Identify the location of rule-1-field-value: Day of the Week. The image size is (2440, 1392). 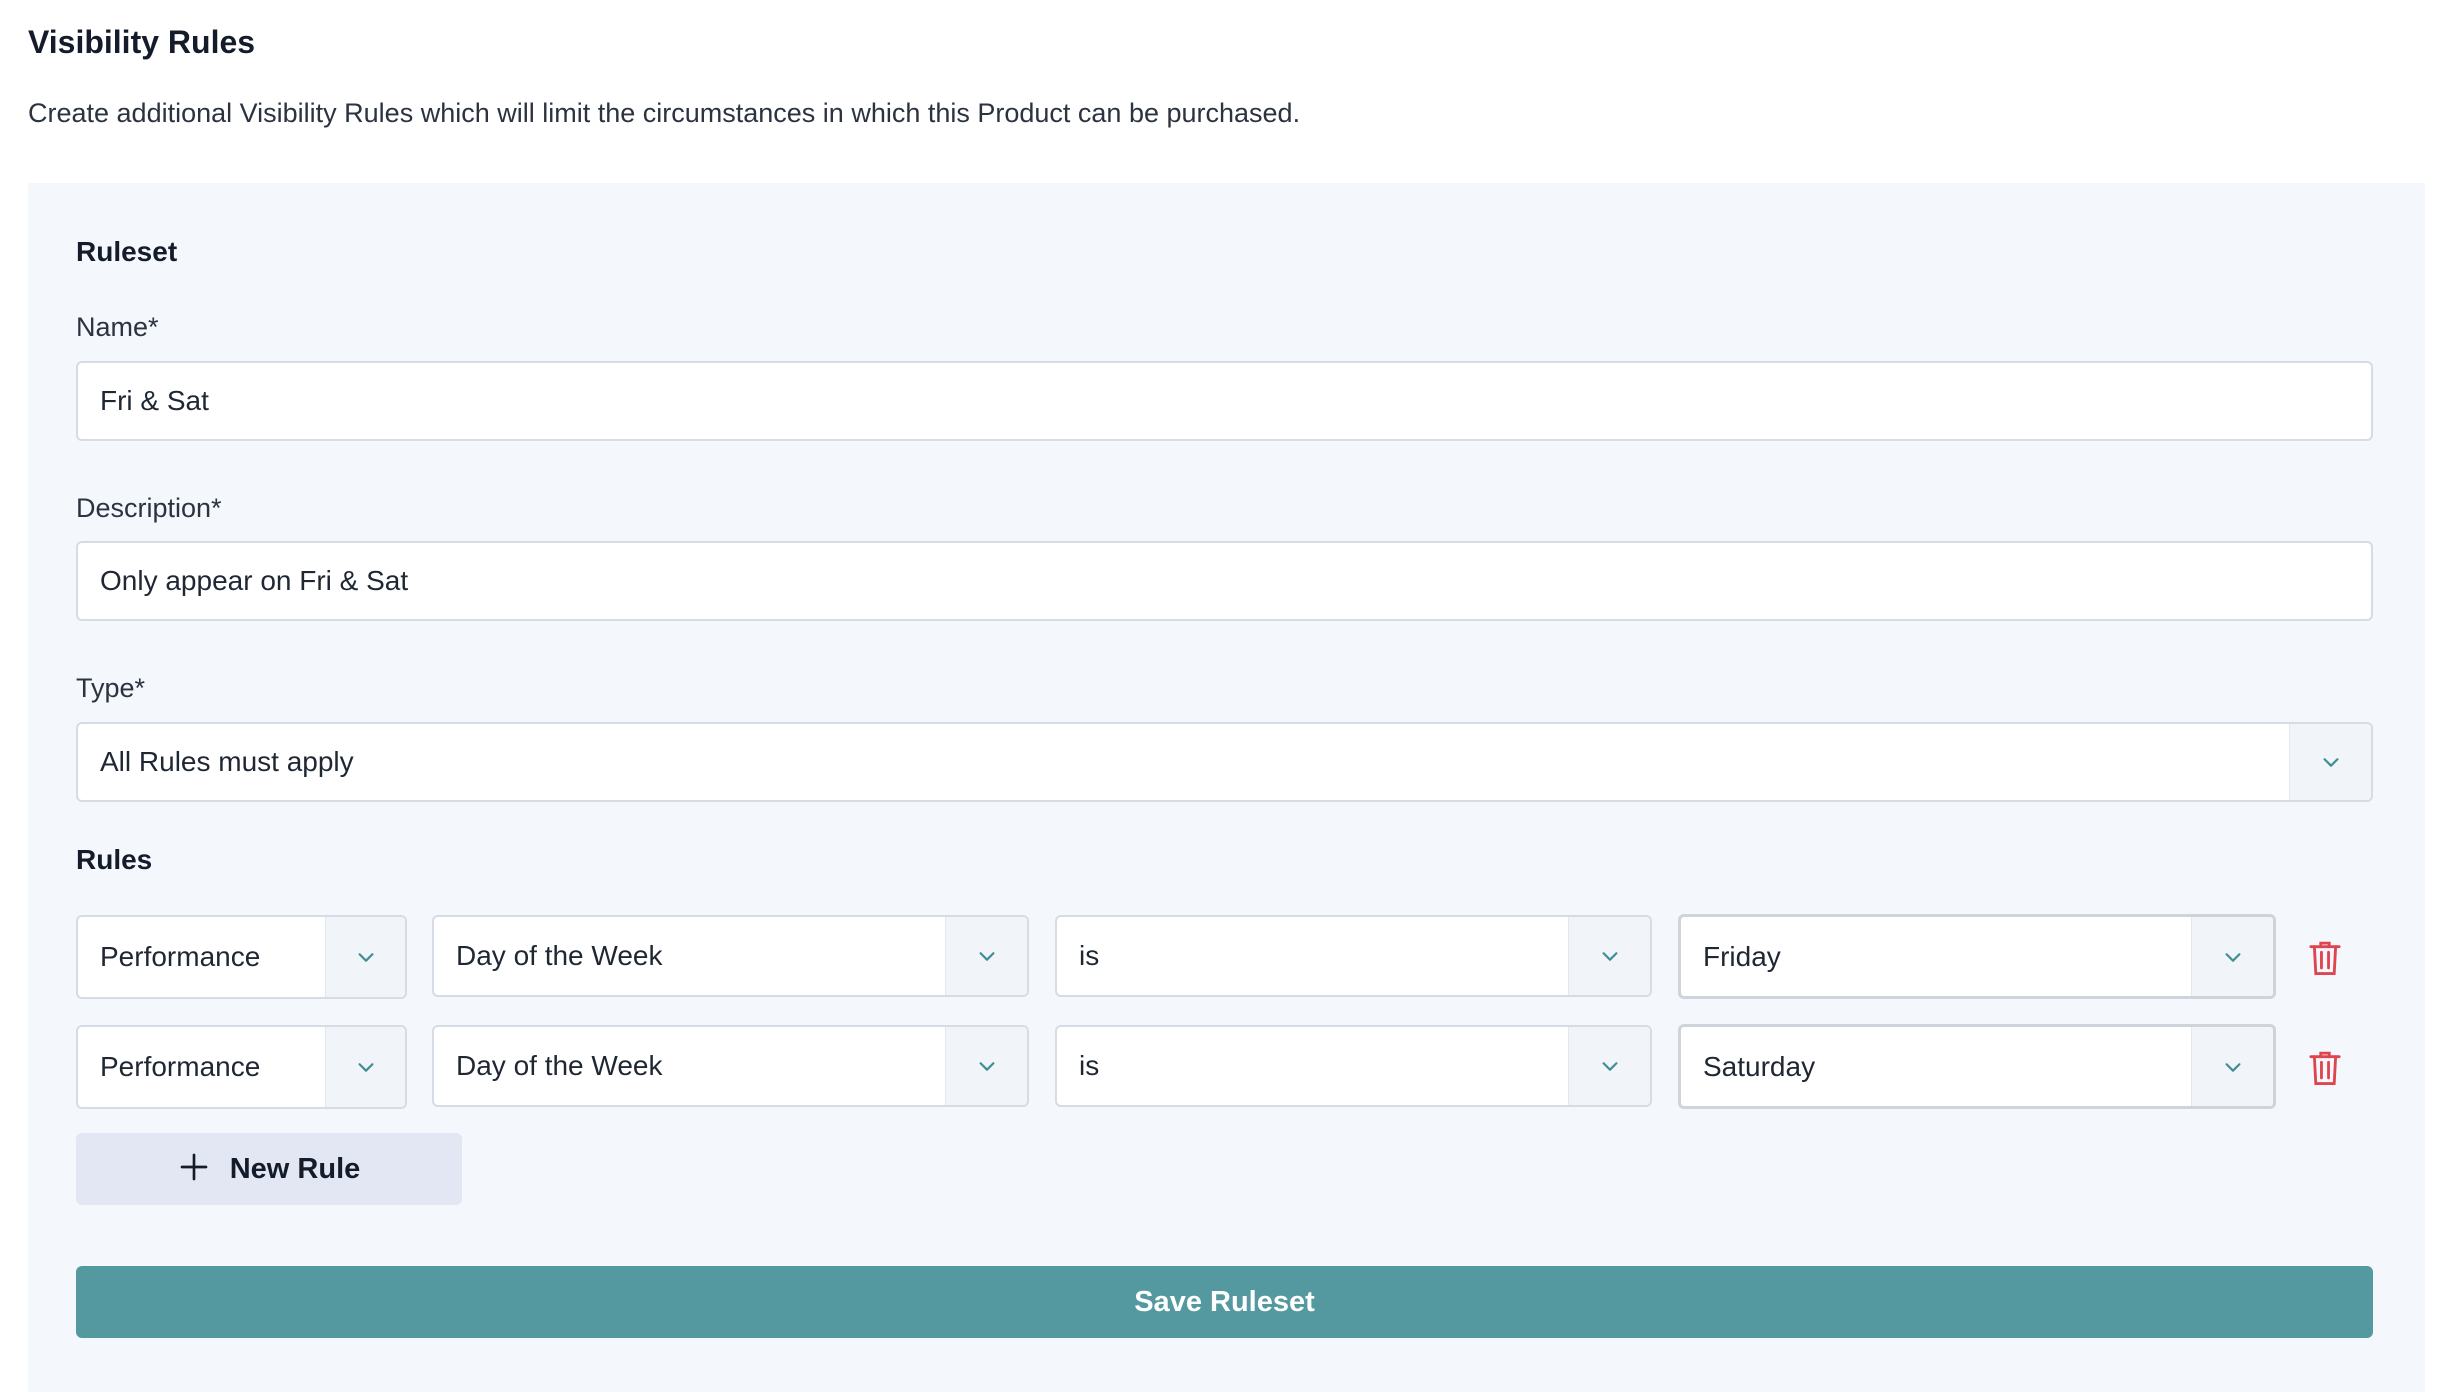
(559, 955).